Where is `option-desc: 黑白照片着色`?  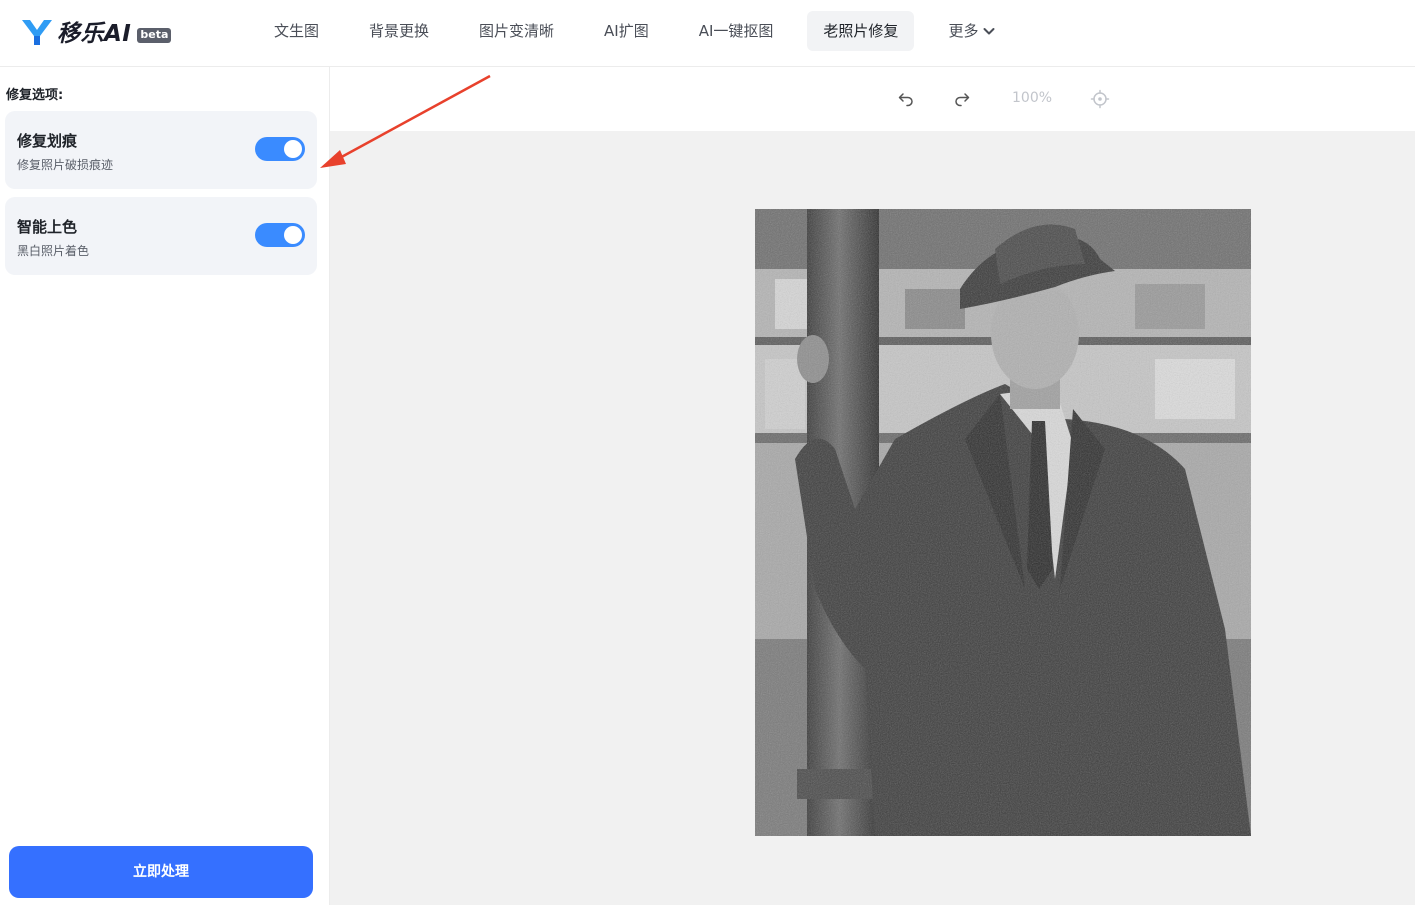 option-desc: 黑白照片着色 is located at coordinates (53, 251).